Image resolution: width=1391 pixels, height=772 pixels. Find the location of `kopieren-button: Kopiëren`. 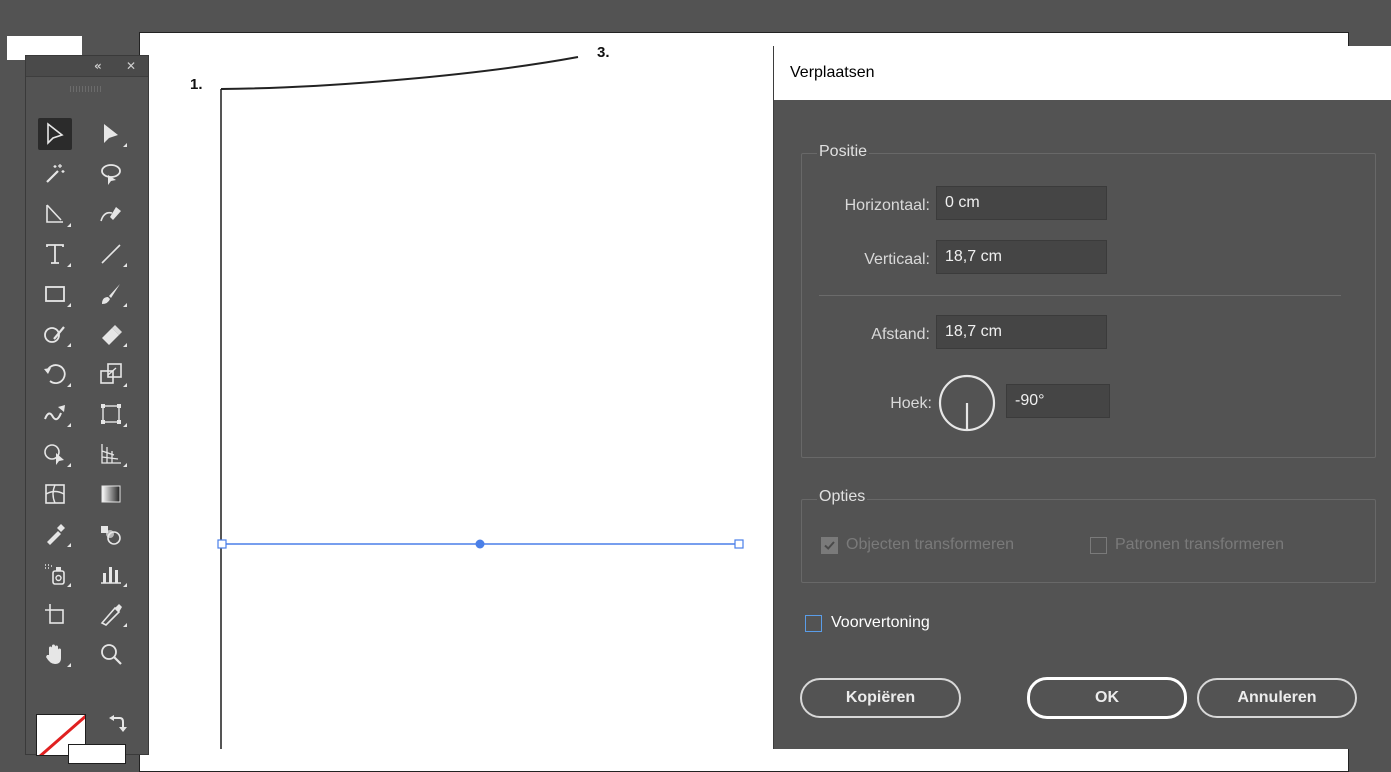

kopieren-button: Kopiëren is located at coordinates (880, 698).